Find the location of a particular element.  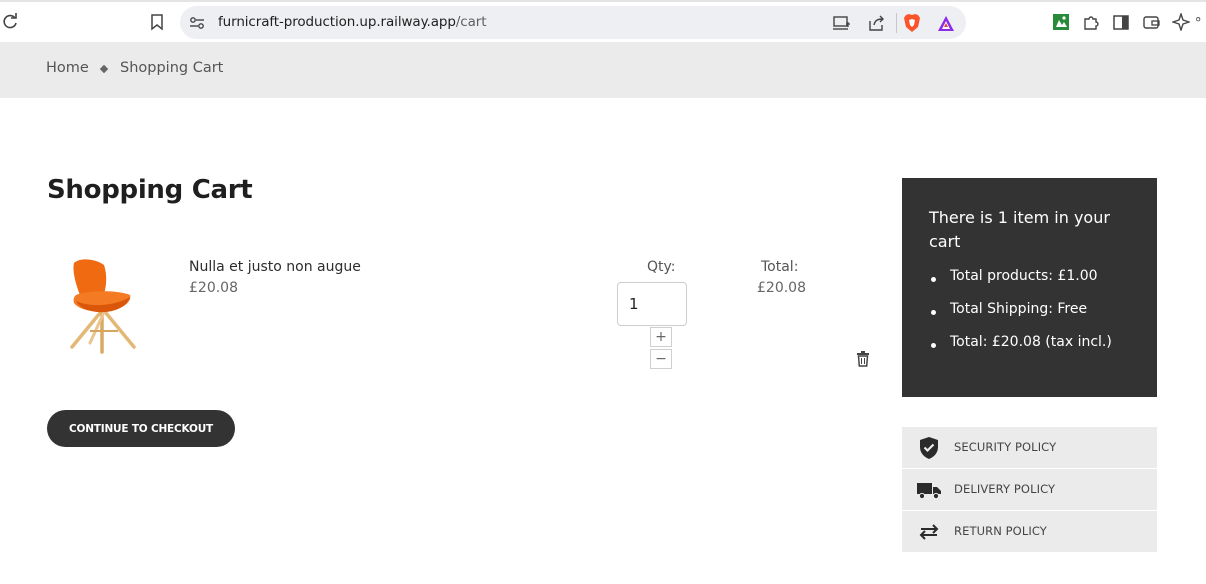

extension-android-icon is located at coordinates (1061, 22).